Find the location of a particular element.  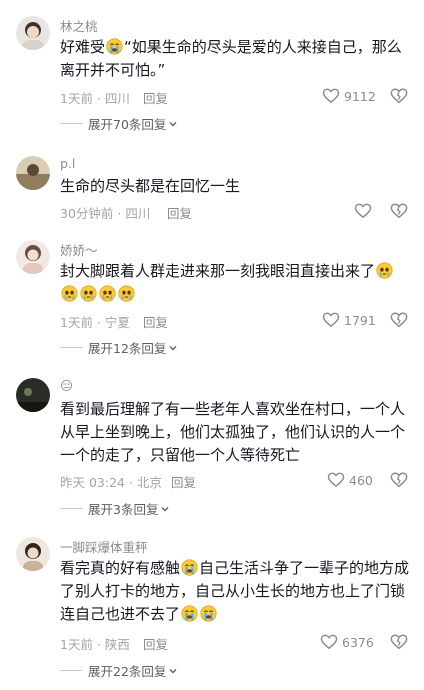

comment-text-part: 封大脚跟着人群走进来那一刻我眼泪直接出来了 is located at coordinates (218, 271).